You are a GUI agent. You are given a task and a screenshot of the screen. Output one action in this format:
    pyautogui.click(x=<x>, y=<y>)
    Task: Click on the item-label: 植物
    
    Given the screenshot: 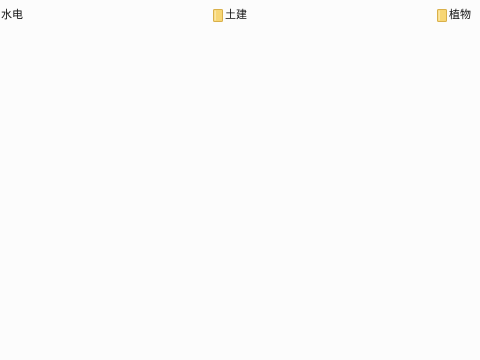 What is the action you would take?
    pyautogui.click(x=460, y=14)
    